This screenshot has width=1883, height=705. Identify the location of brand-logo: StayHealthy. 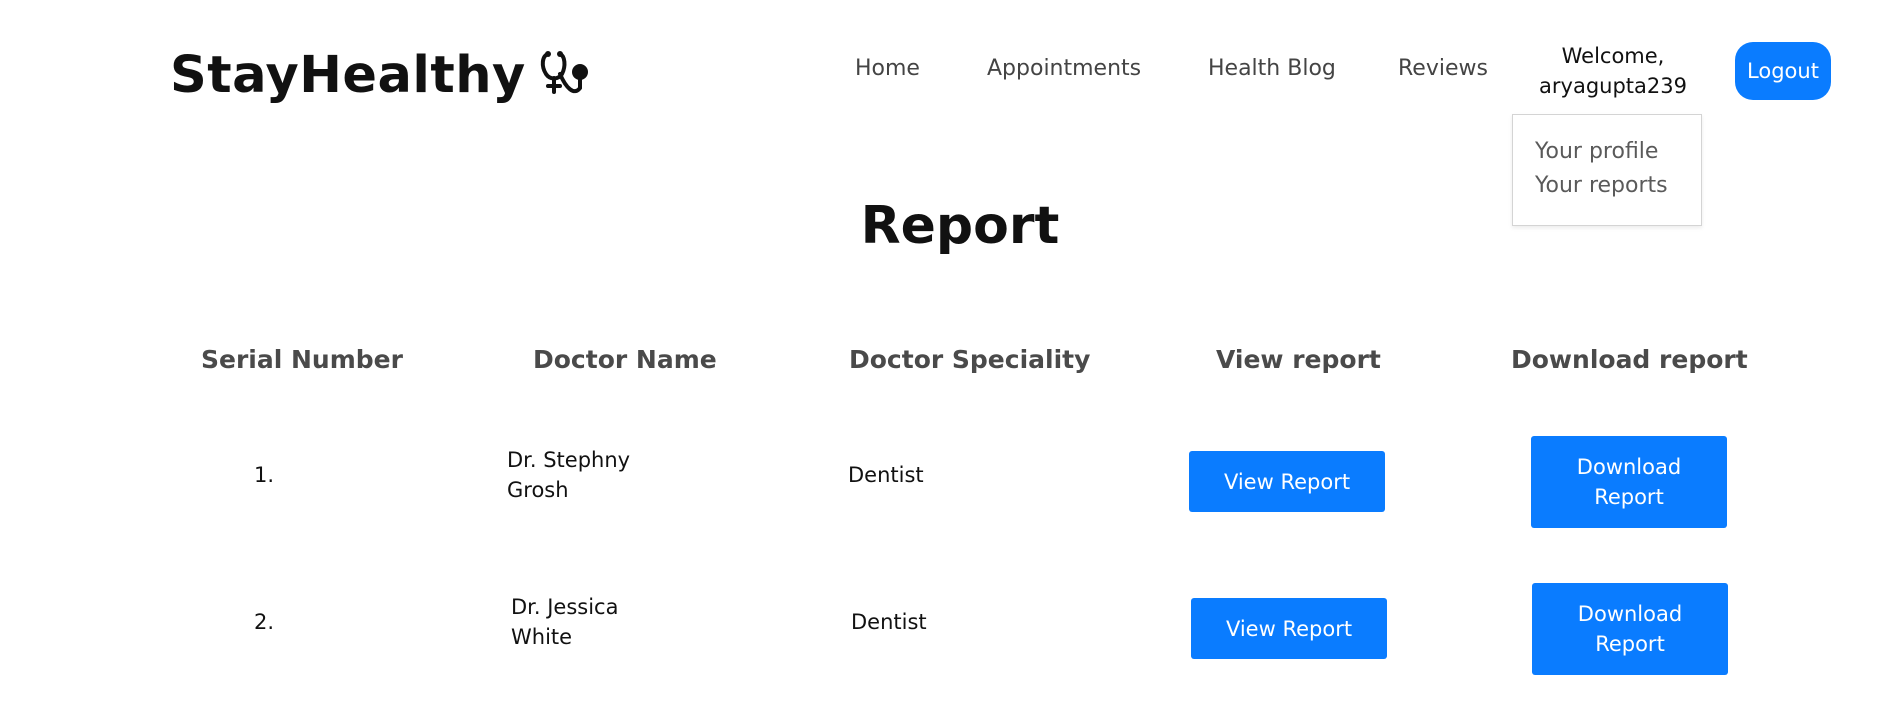
(381, 75).